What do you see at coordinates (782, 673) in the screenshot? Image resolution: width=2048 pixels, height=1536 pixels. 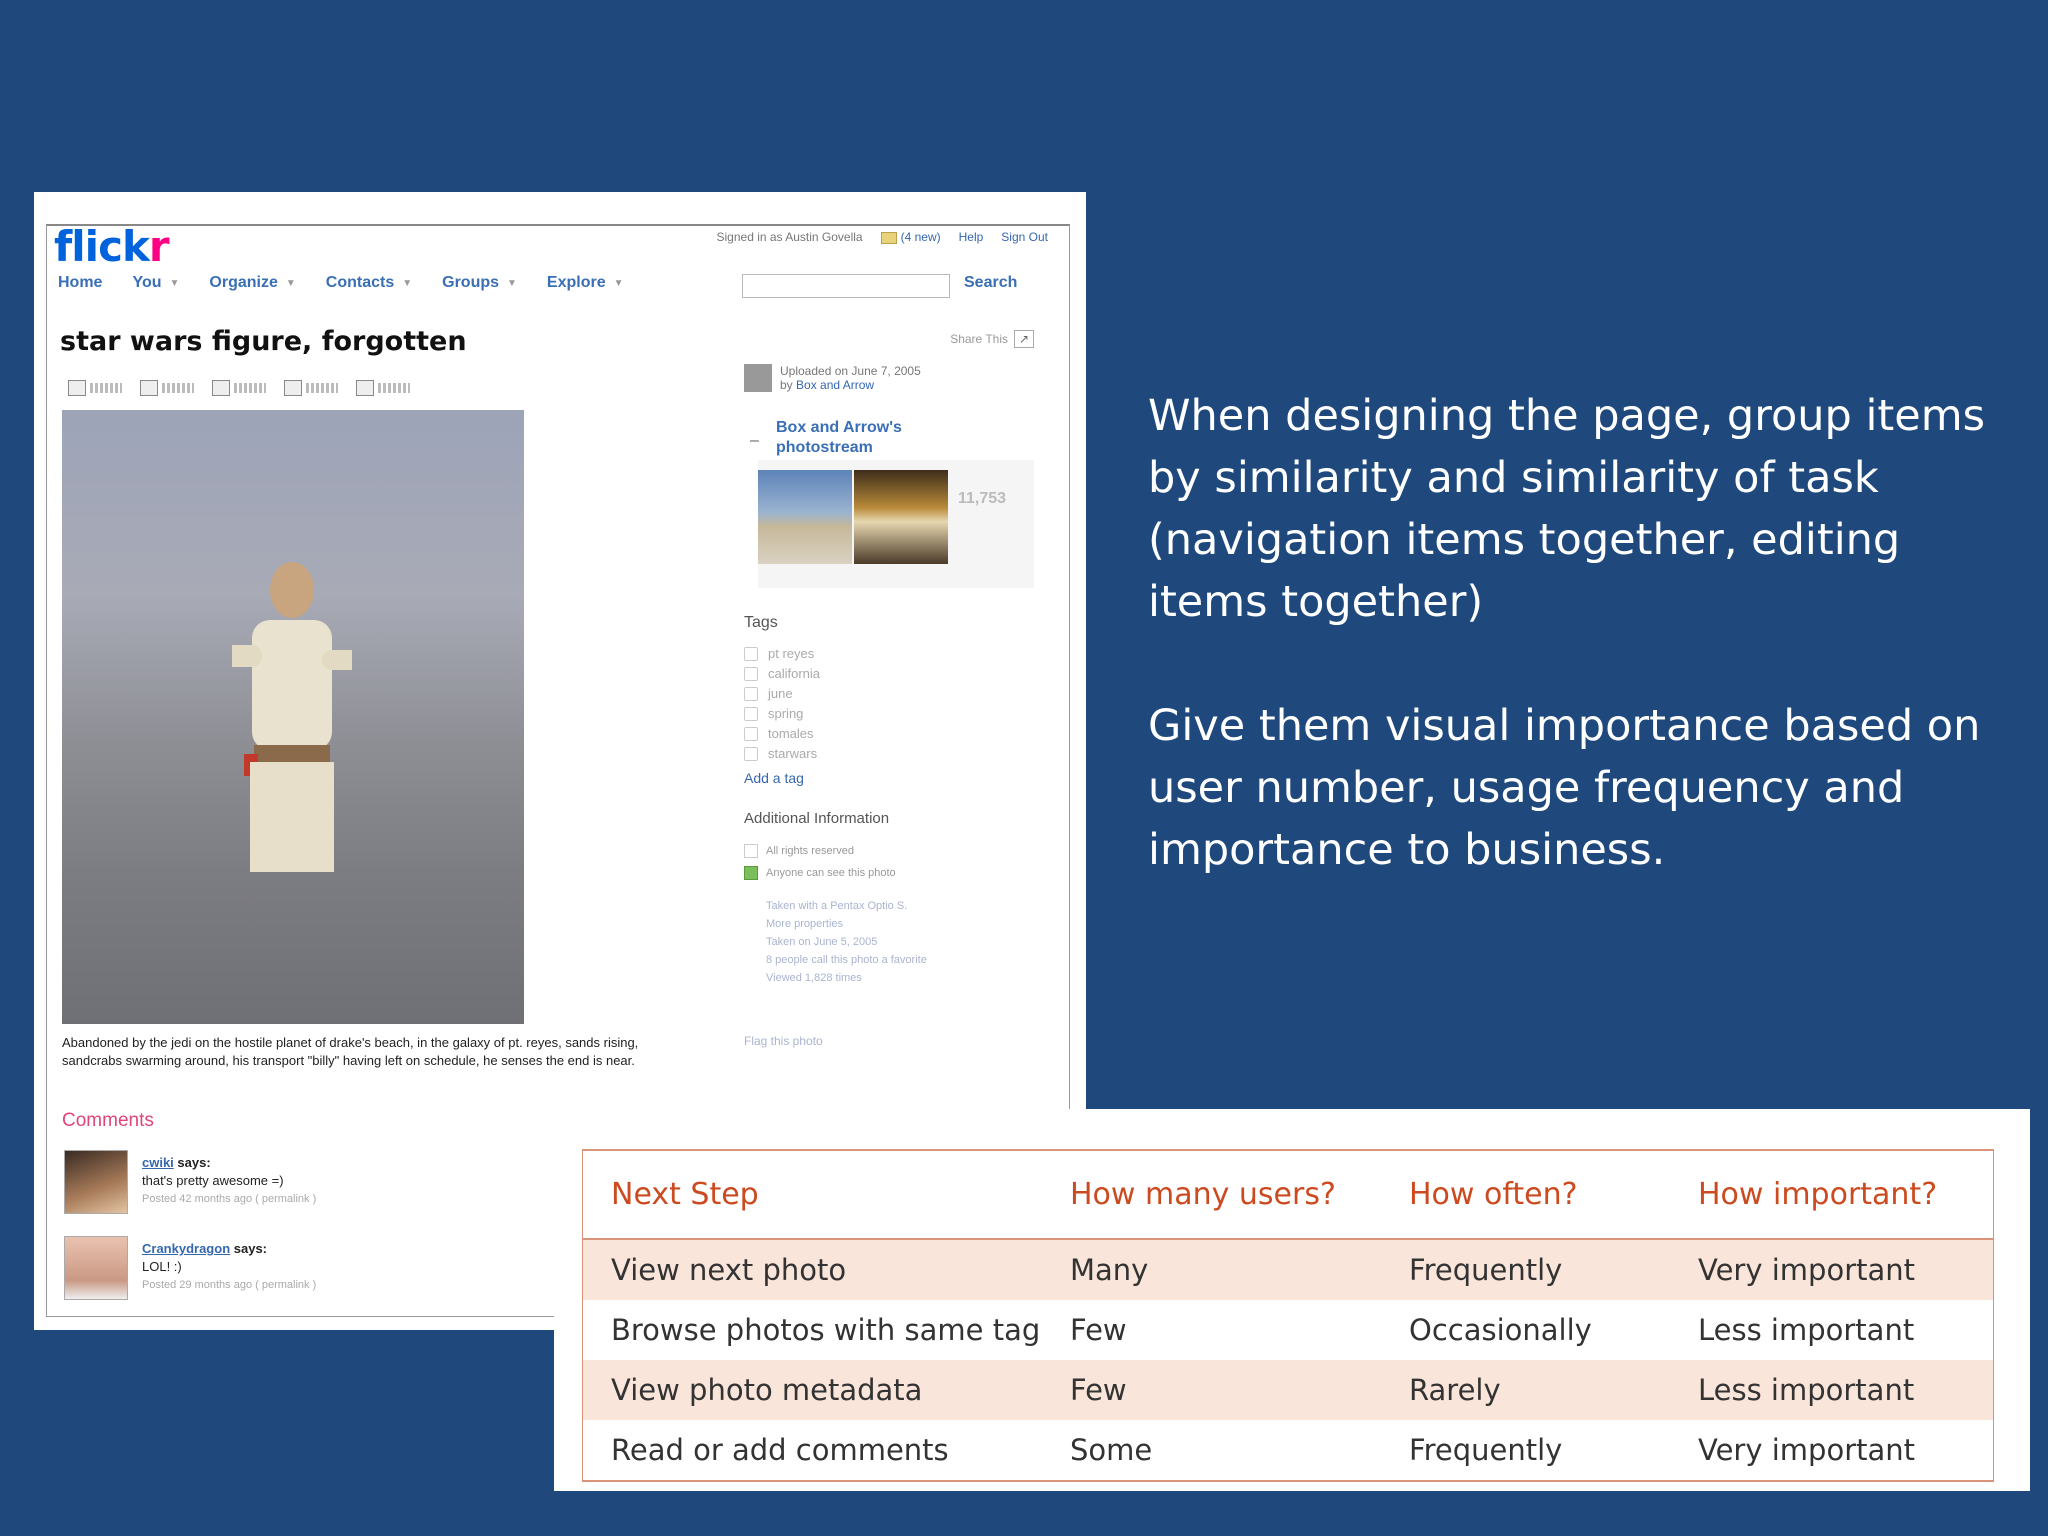 I see `tag-item: california` at bounding box center [782, 673].